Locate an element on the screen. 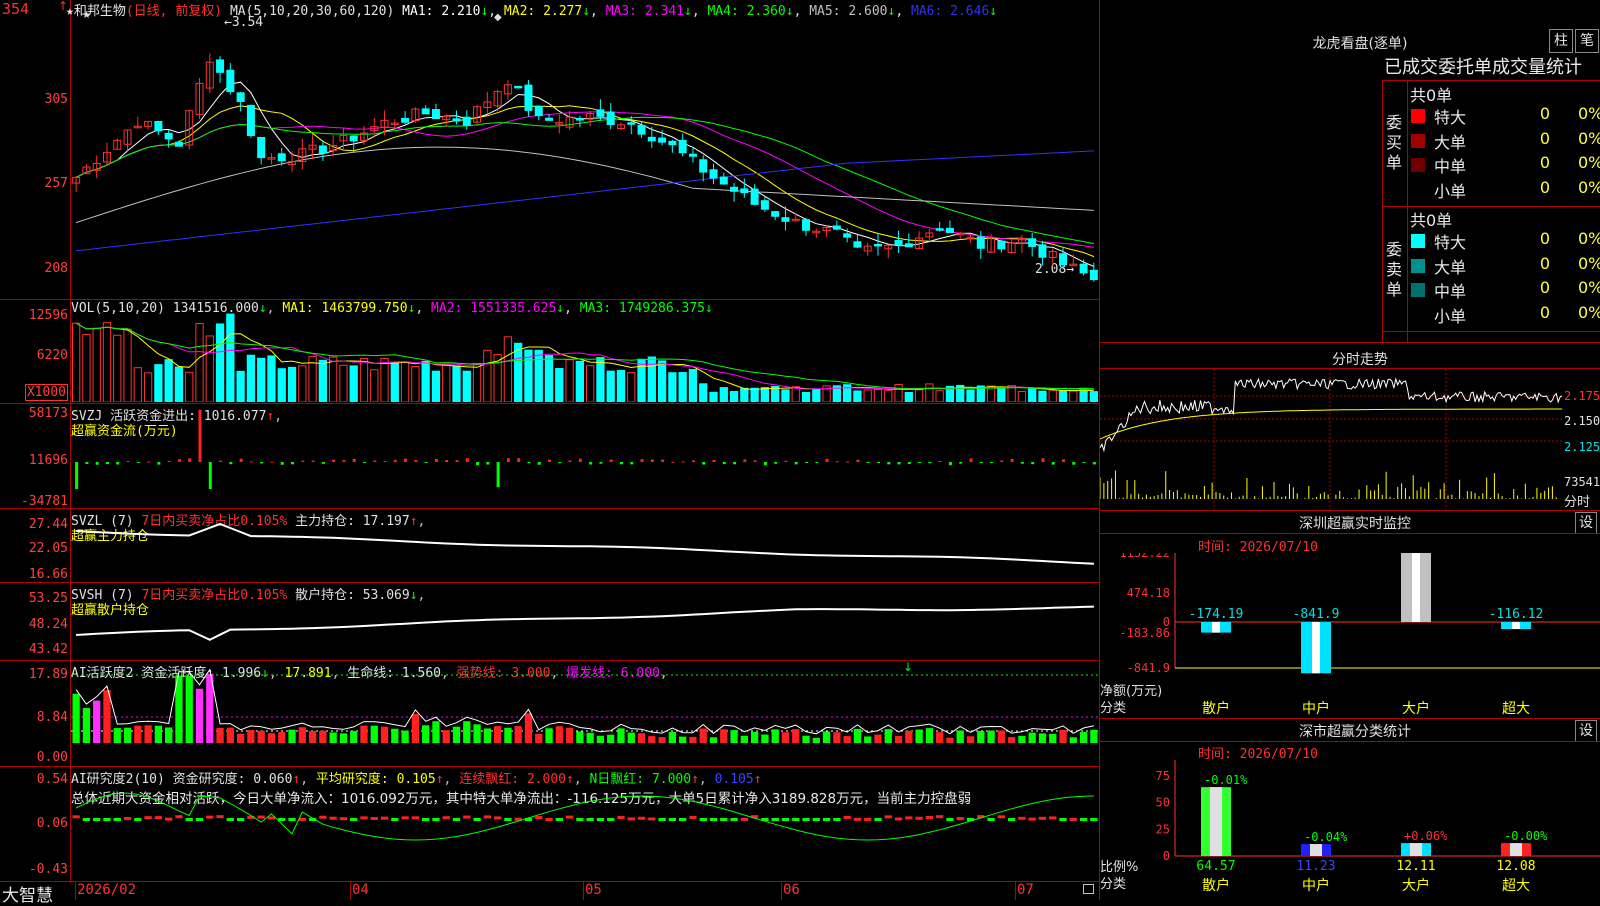 The height and width of the screenshot is (906, 1600). time-tick: 06 is located at coordinates (791, 890).